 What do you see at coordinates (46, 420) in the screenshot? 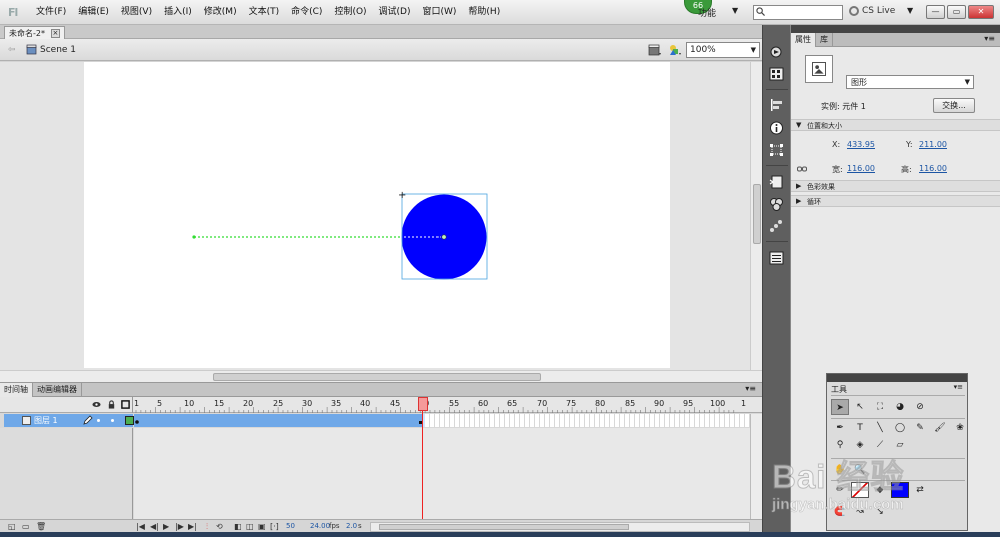
I see `layer-name: 图层 1` at bounding box center [46, 420].